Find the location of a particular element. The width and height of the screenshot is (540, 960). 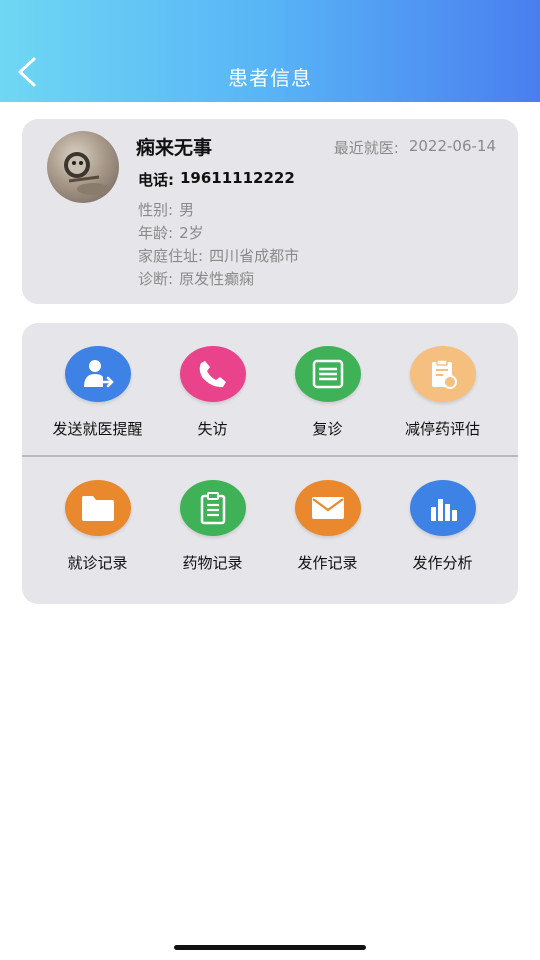

visit-records-button: 就诊记录 is located at coordinates (97, 526).